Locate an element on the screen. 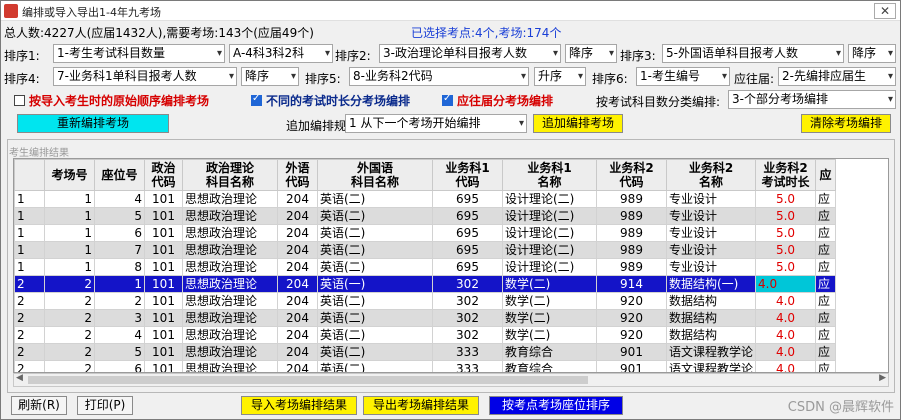 The height and width of the screenshot is (420, 901). duration-split-checkbox is located at coordinates (256, 99).